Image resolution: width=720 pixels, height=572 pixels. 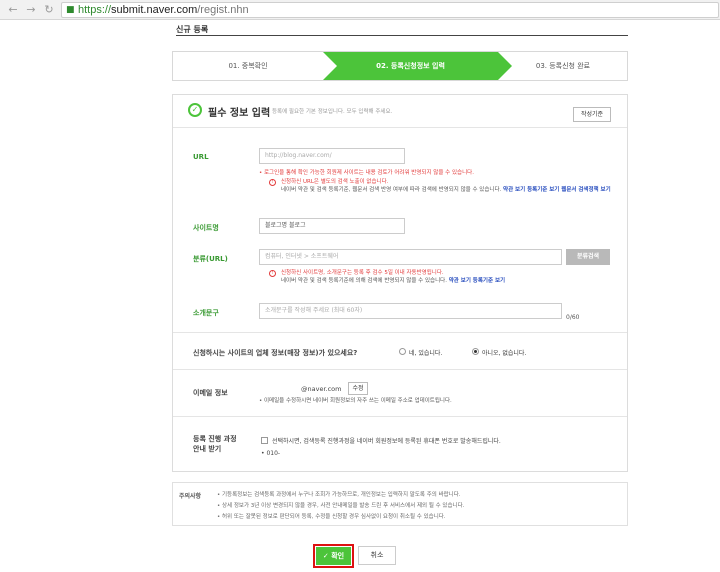 I want to click on confirm-label: 확인, so click(x=338, y=556).